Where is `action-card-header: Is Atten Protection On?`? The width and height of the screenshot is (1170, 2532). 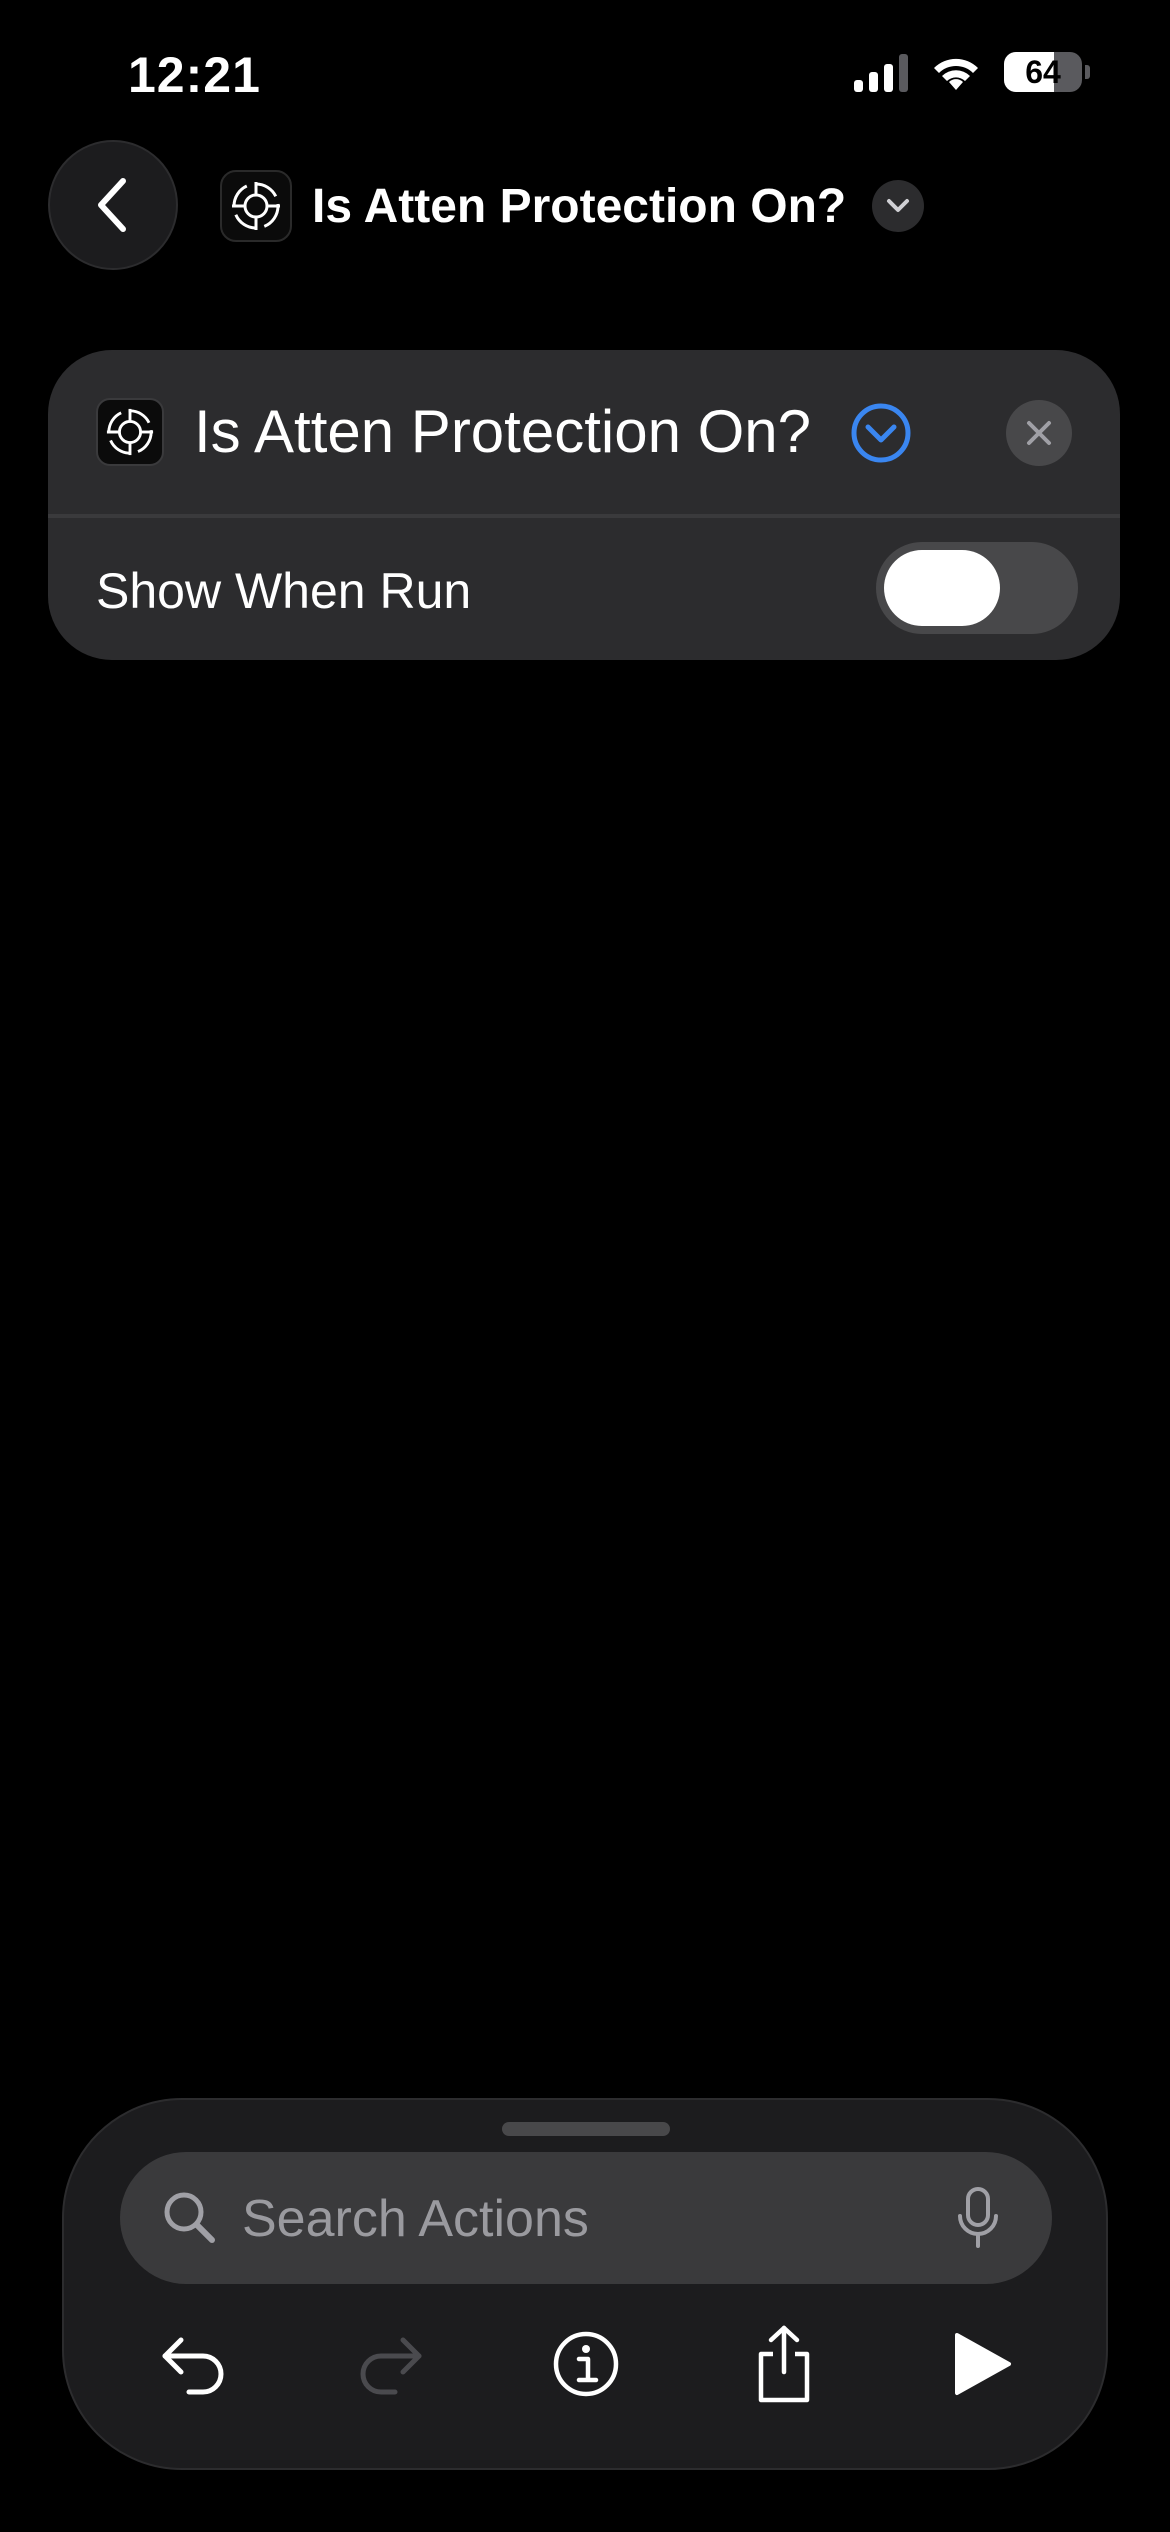
action-card-header: Is Atten Protection On? is located at coordinates (584, 432).